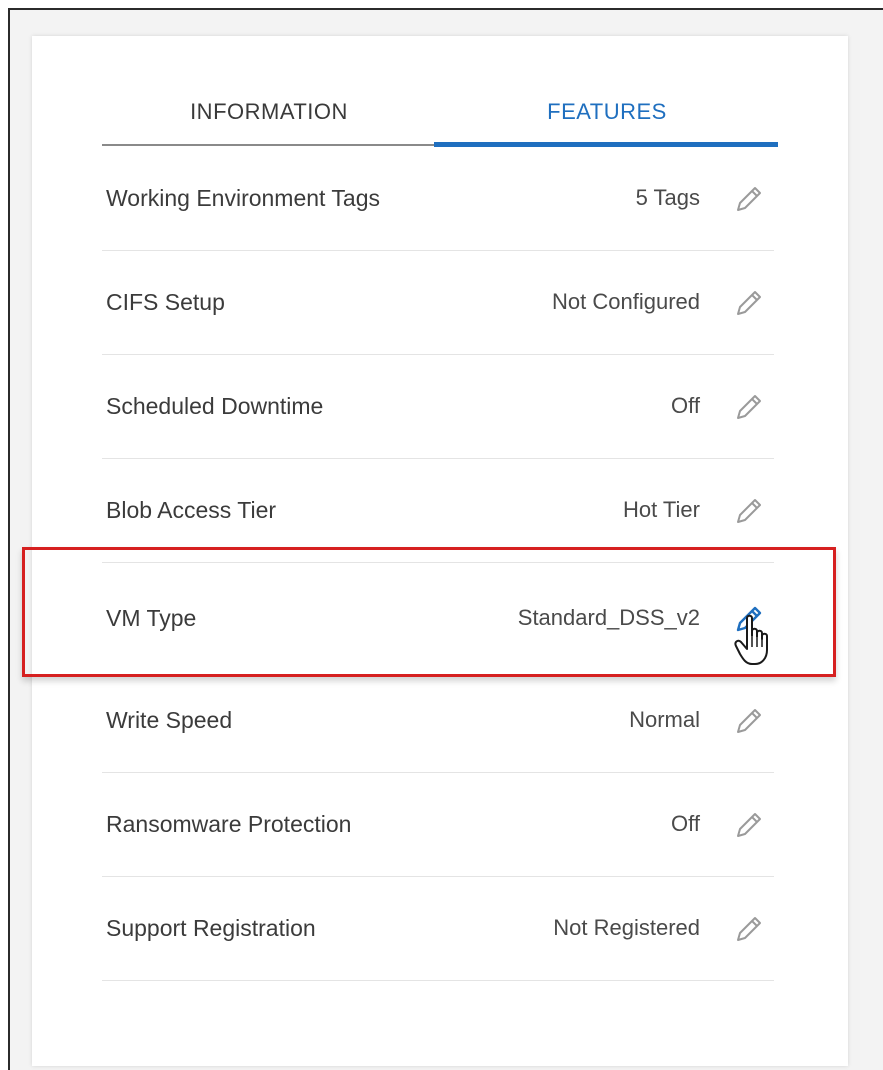  Describe the element at coordinates (667, 197) in the screenshot. I see `row-value: 5 Tags` at that location.